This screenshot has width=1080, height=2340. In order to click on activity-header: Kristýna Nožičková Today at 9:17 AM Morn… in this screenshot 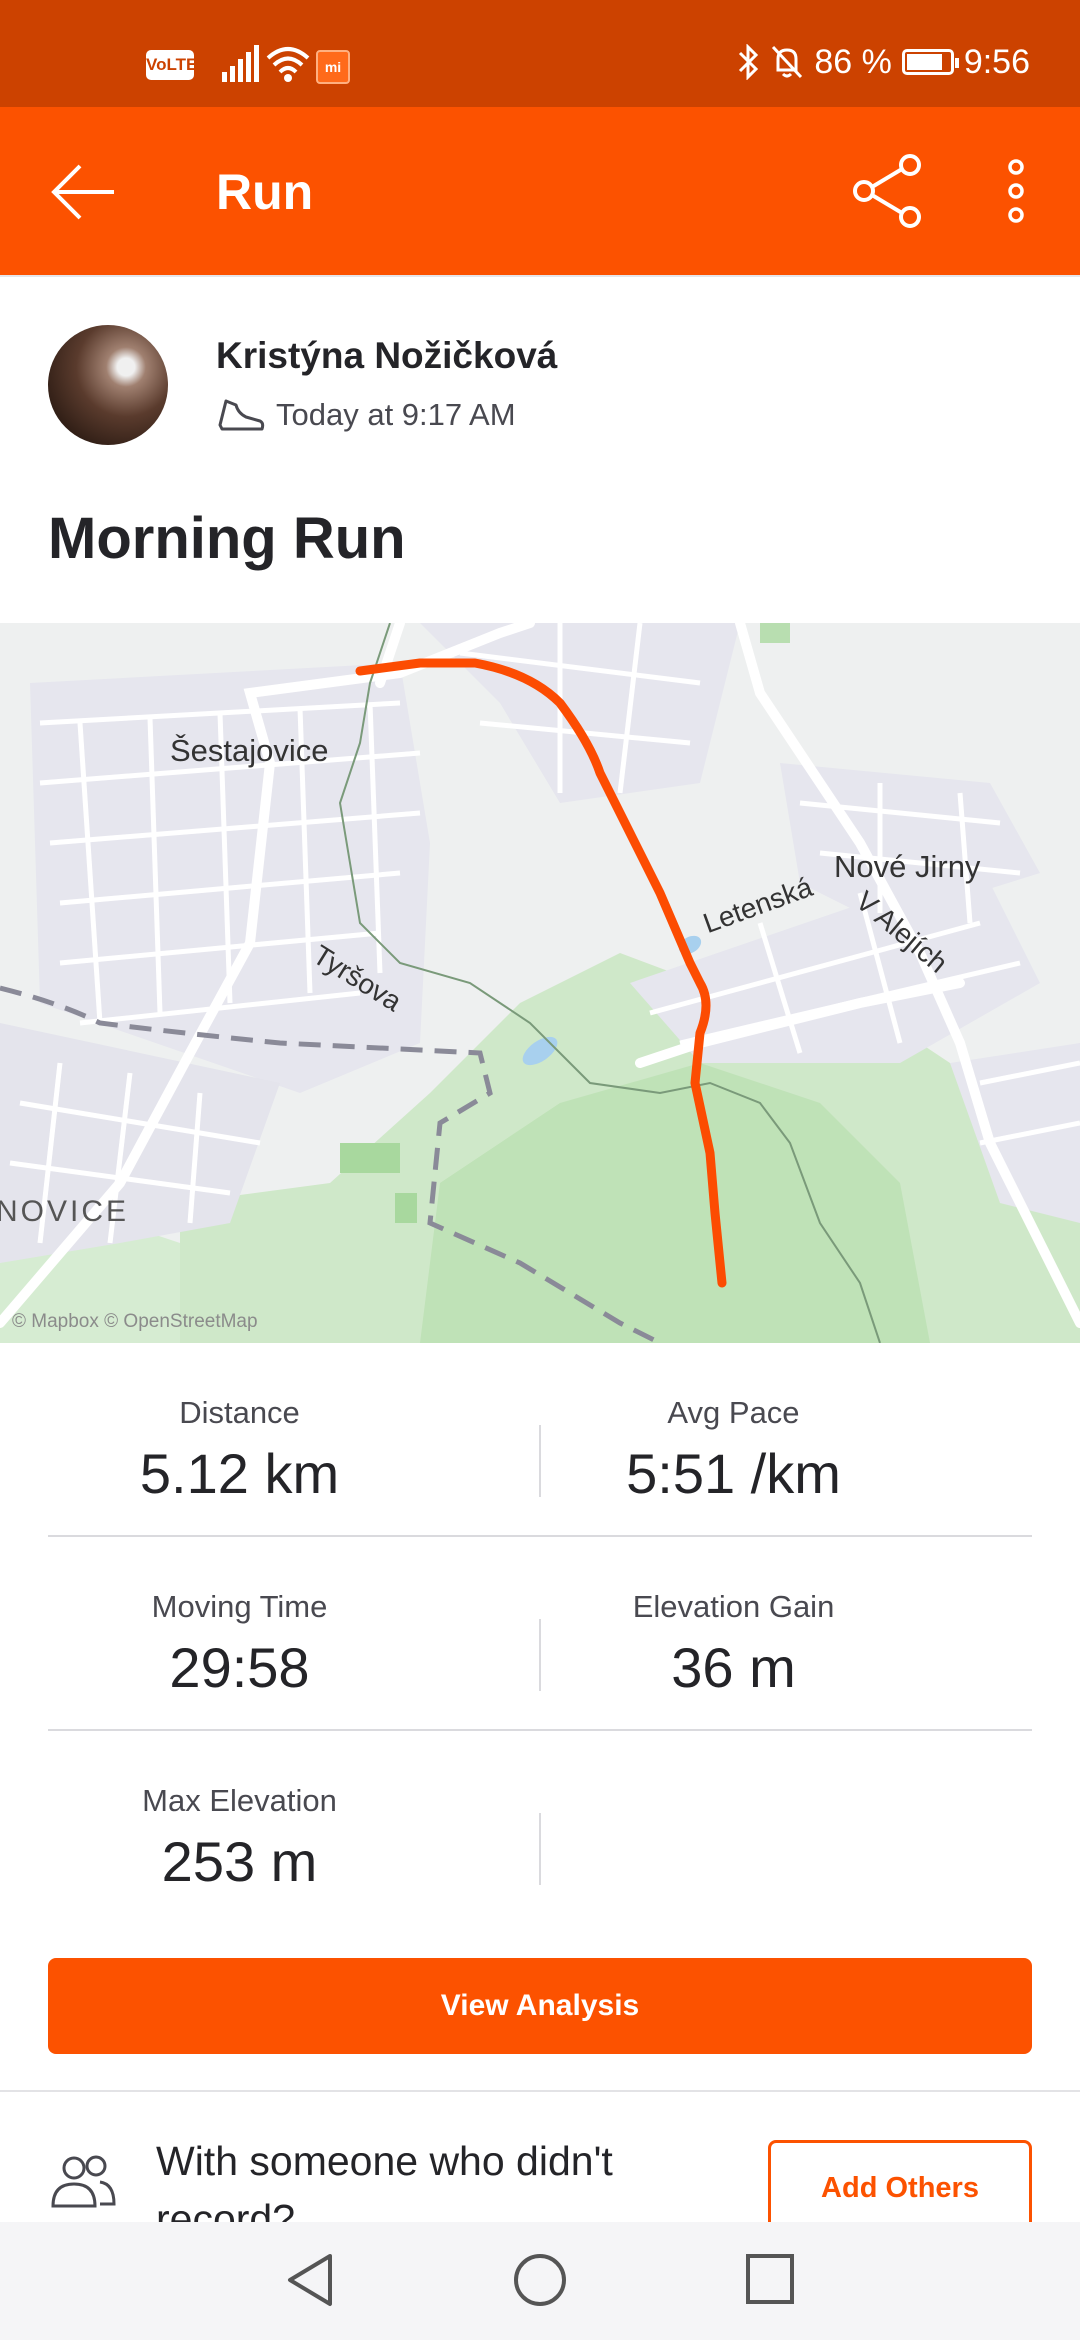, I will do `click(540, 449)`.